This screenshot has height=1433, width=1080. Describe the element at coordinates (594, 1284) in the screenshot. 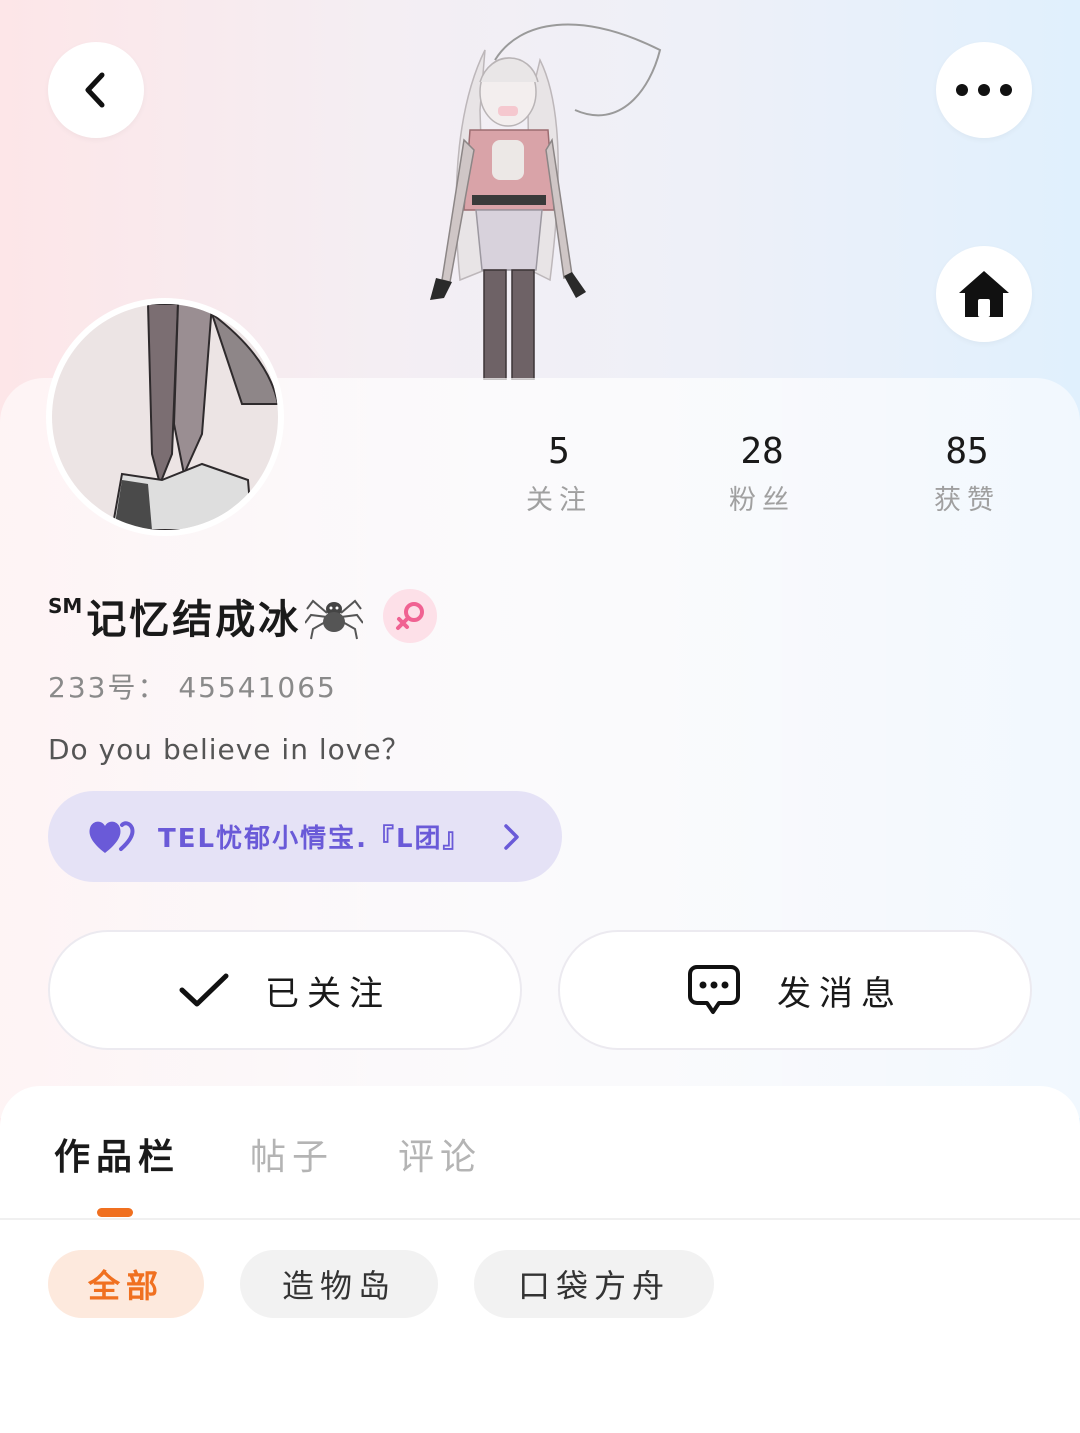

I see `filter-pocket-ark: 口袋方舟` at that location.